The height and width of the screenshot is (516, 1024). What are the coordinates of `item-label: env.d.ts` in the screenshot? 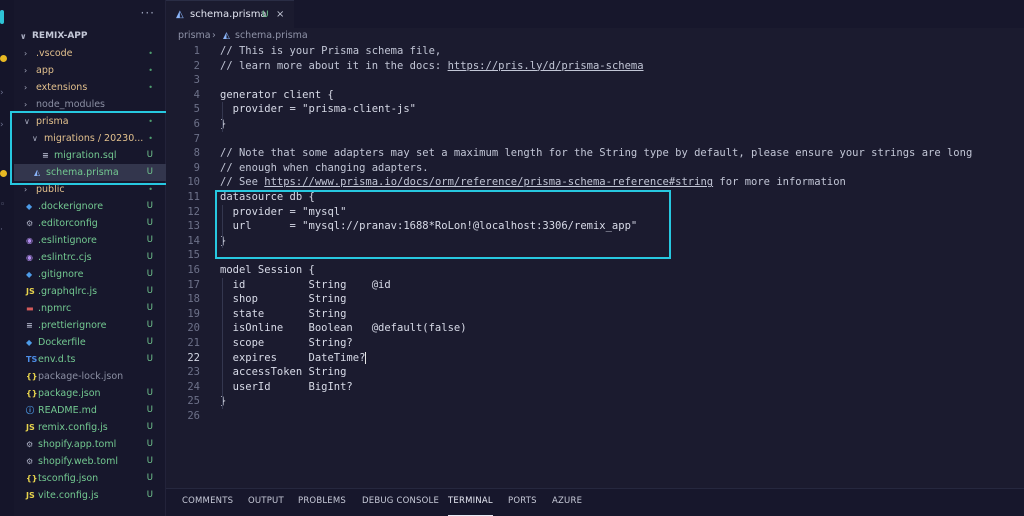 It's located at (57, 359).